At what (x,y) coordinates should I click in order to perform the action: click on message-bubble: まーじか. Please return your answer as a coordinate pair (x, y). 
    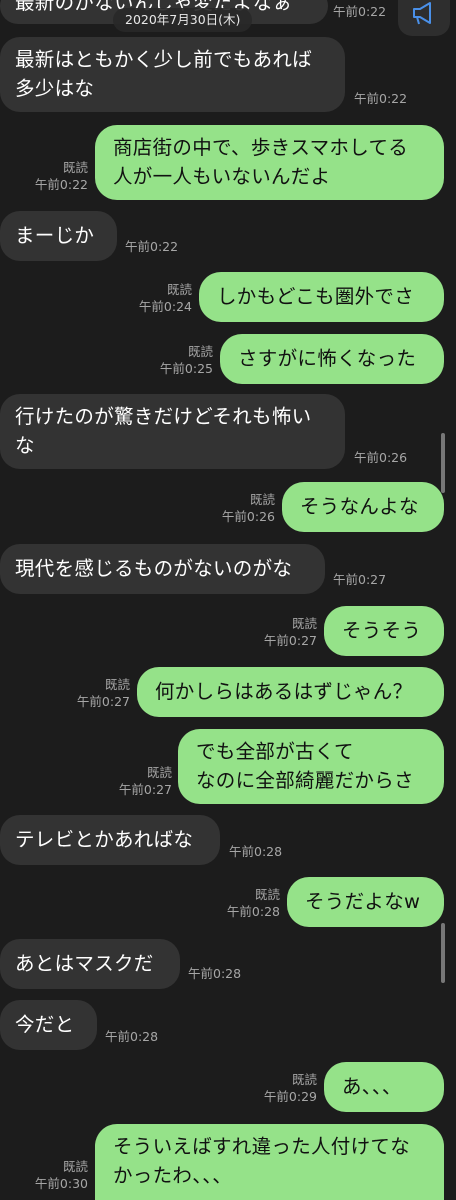
    Looking at the image, I should click on (58, 236).